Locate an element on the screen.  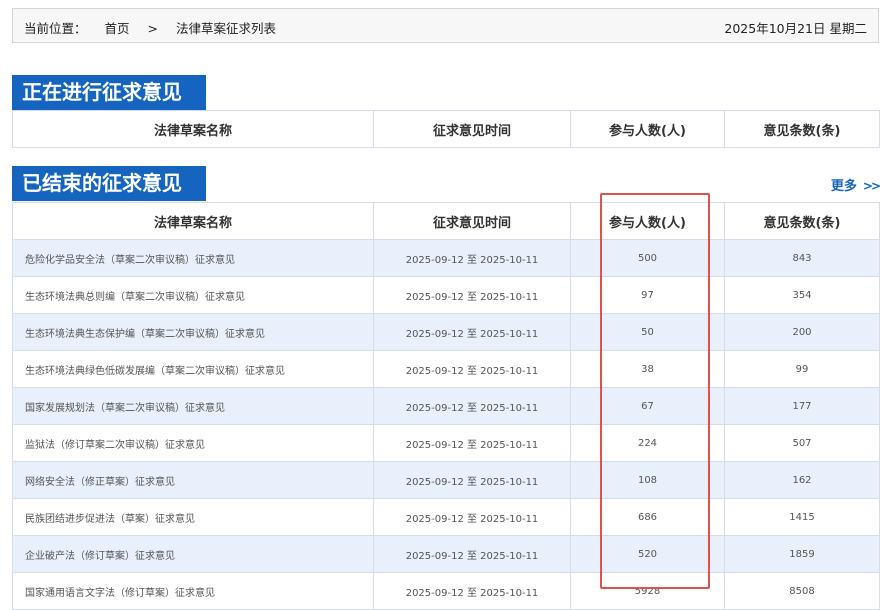
row-participants: 520 is located at coordinates (647, 554).